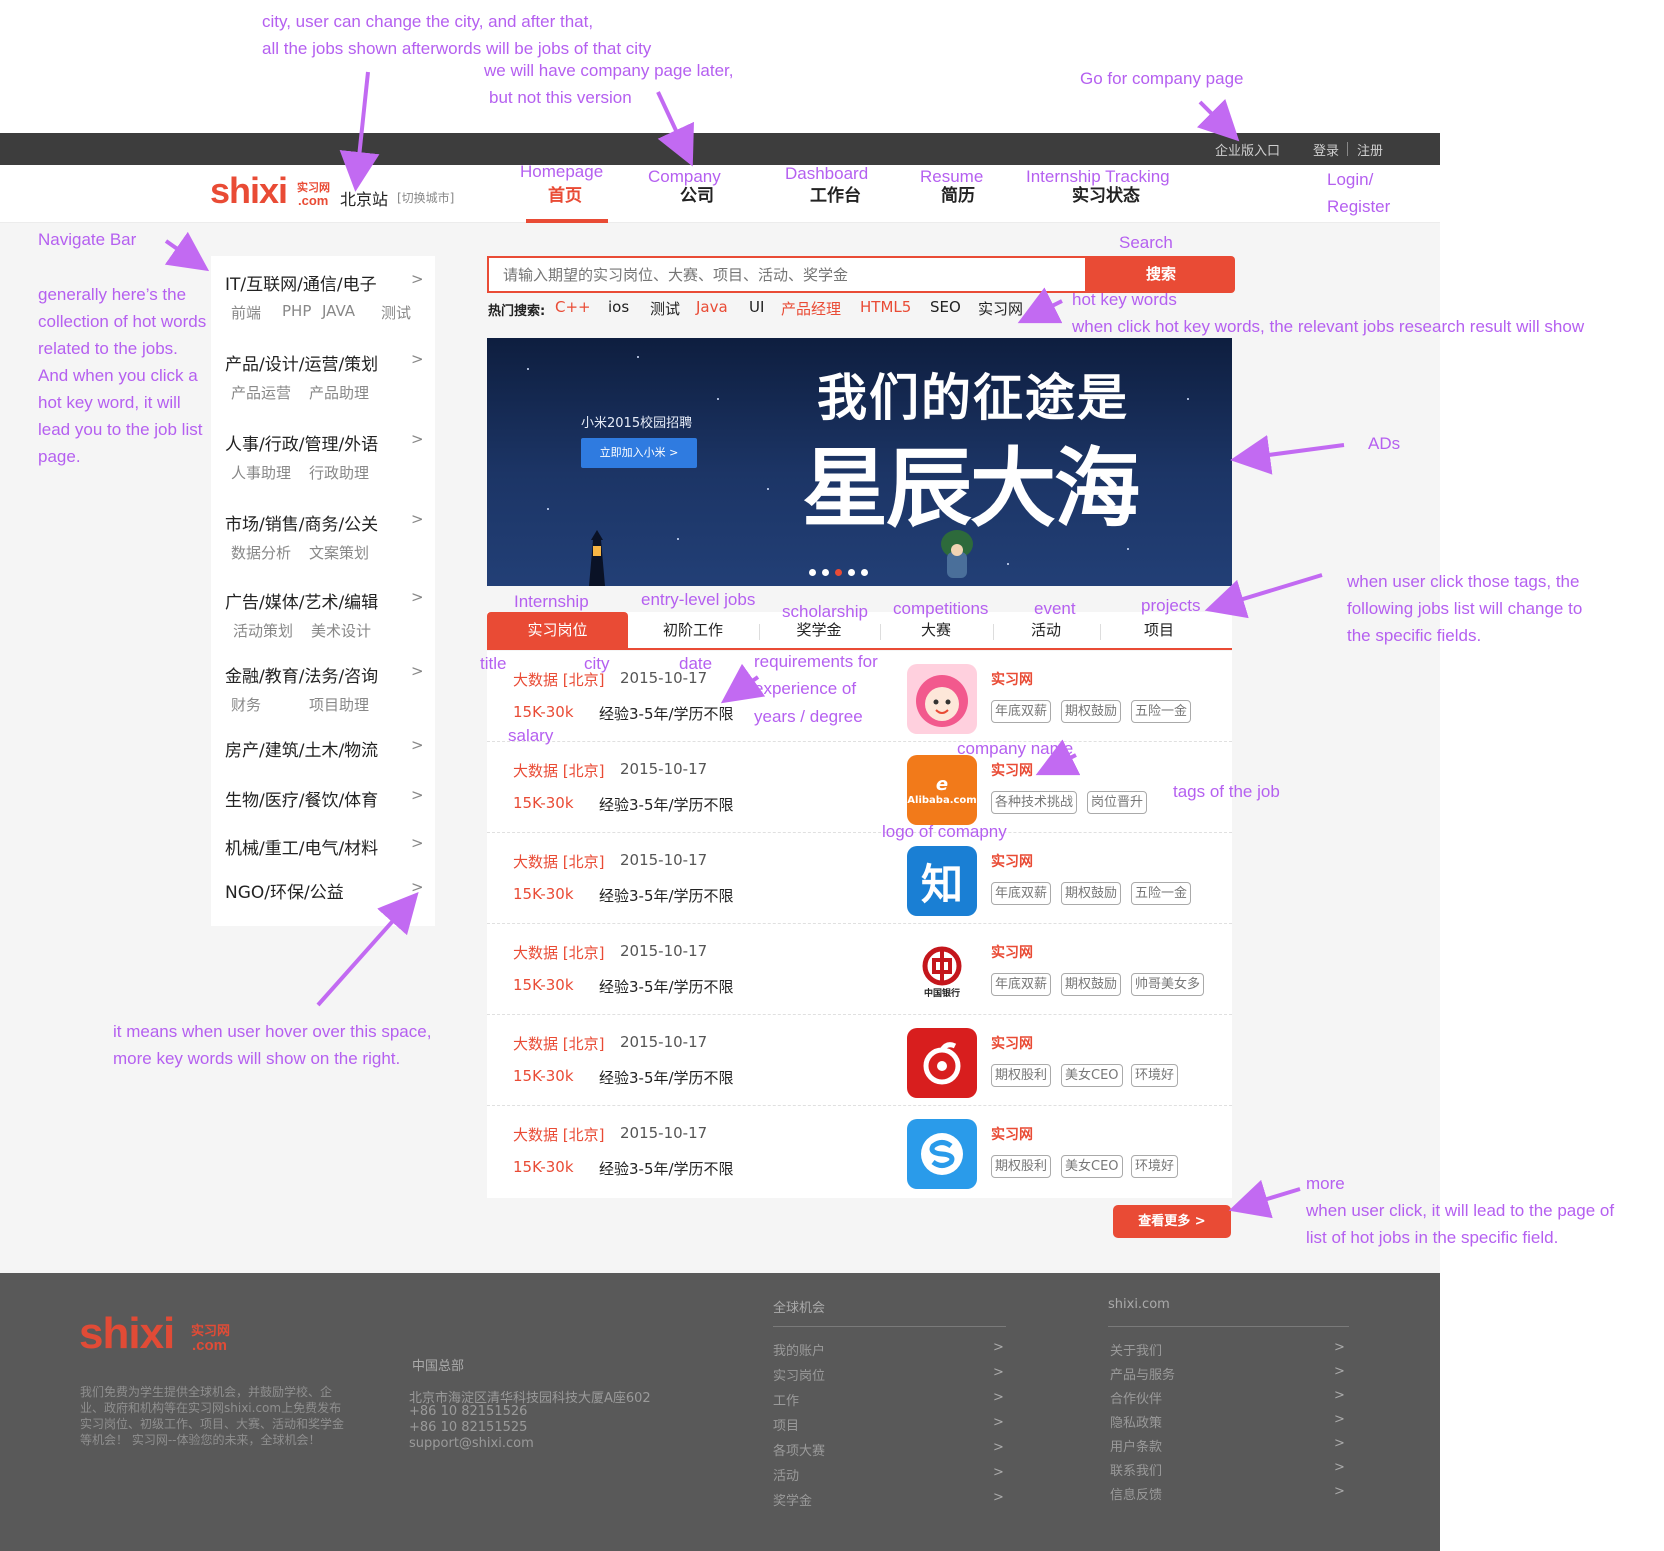 The height and width of the screenshot is (1551, 1664). What do you see at coordinates (942, 972) in the screenshot?
I see `company-logo-bank-of-china-icon: 中国银行` at bounding box center [942, 972].